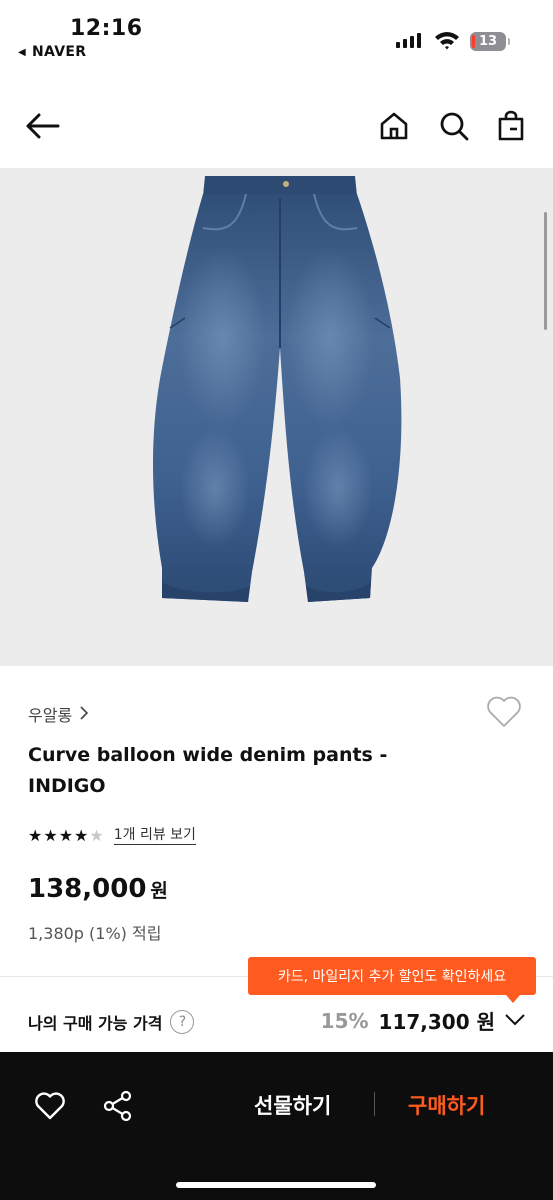 The image size is (553, 1200). What do you see at coordinates (276, 126) in the screenshot?
I see `top-navigation` at bounding box center [276, 126].